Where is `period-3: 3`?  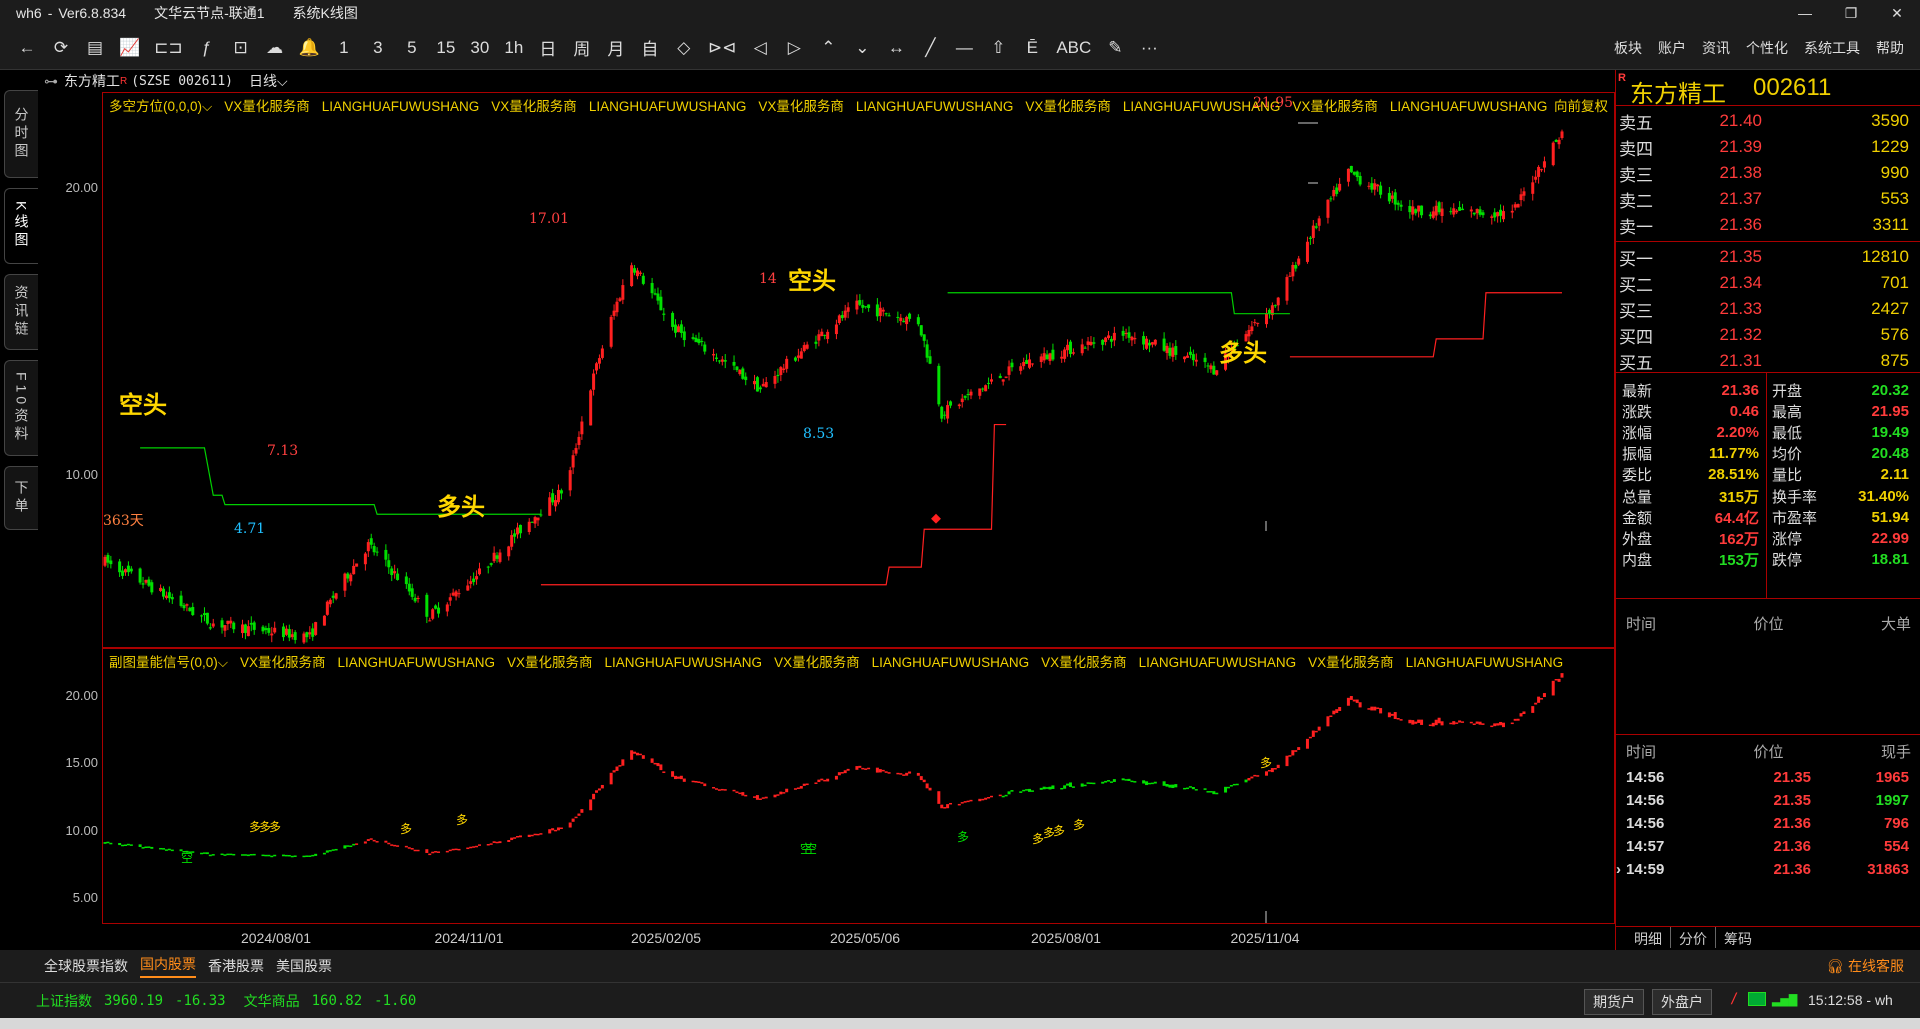 period-3: 3 is located at coordinates (378, 48).